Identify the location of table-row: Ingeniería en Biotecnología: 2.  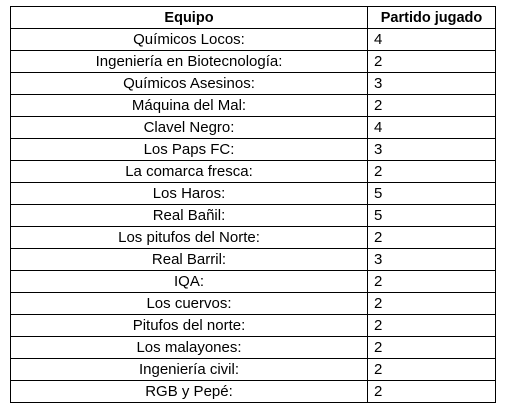
(253, 61).